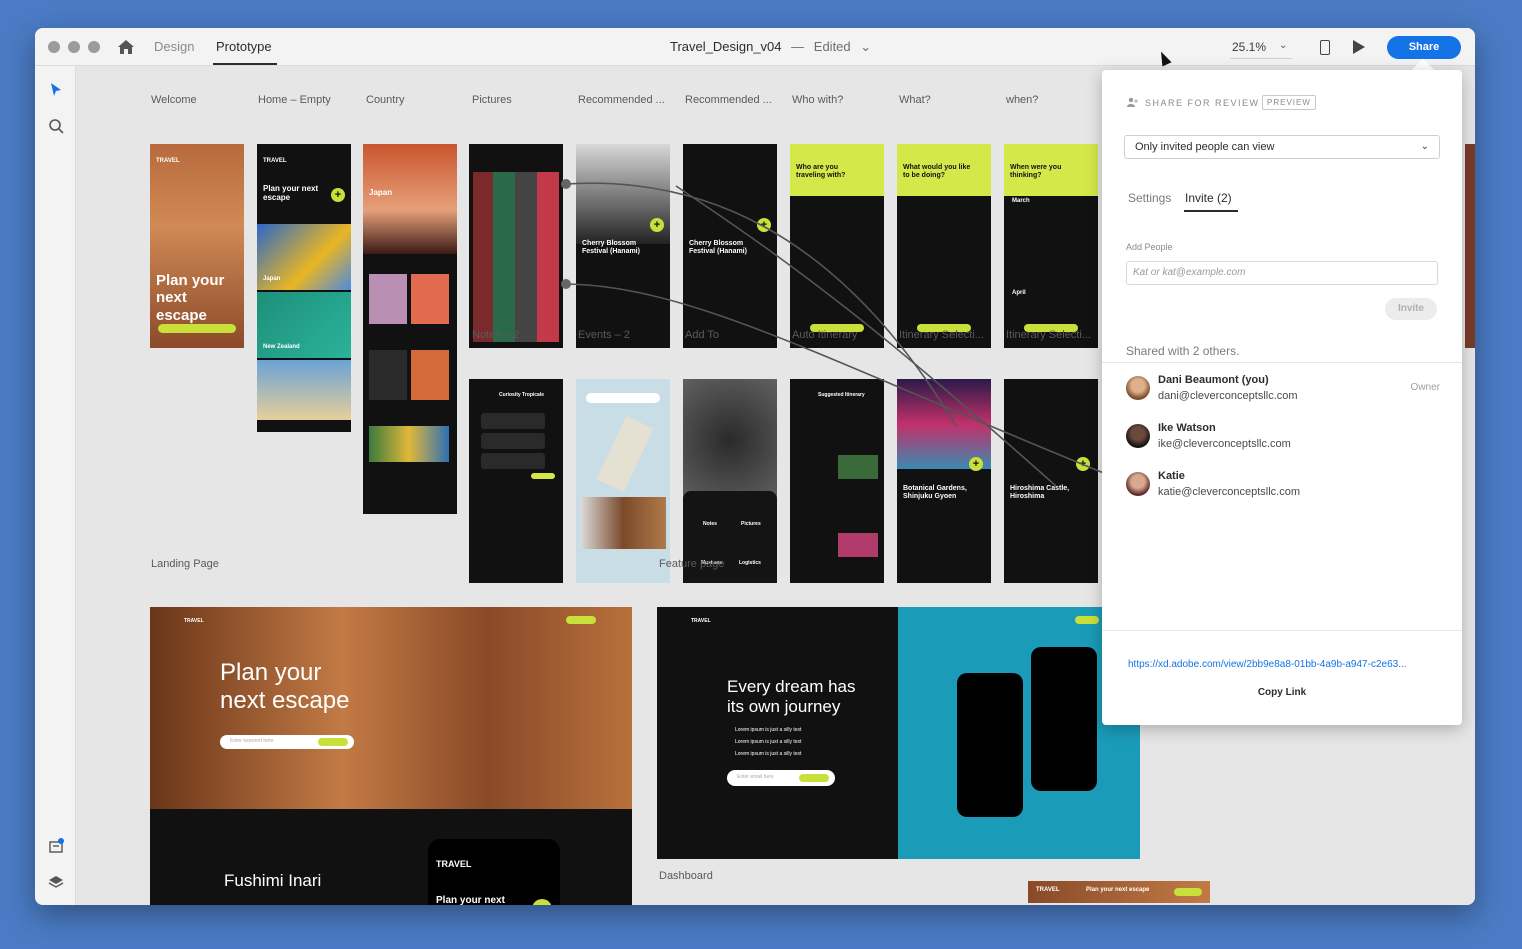 Image resolution: width=1522 pixels, height=949 pixels. I want to click on person-row: Ike Watson ike@cleverconceptsllc.com, so click(1286, 440).